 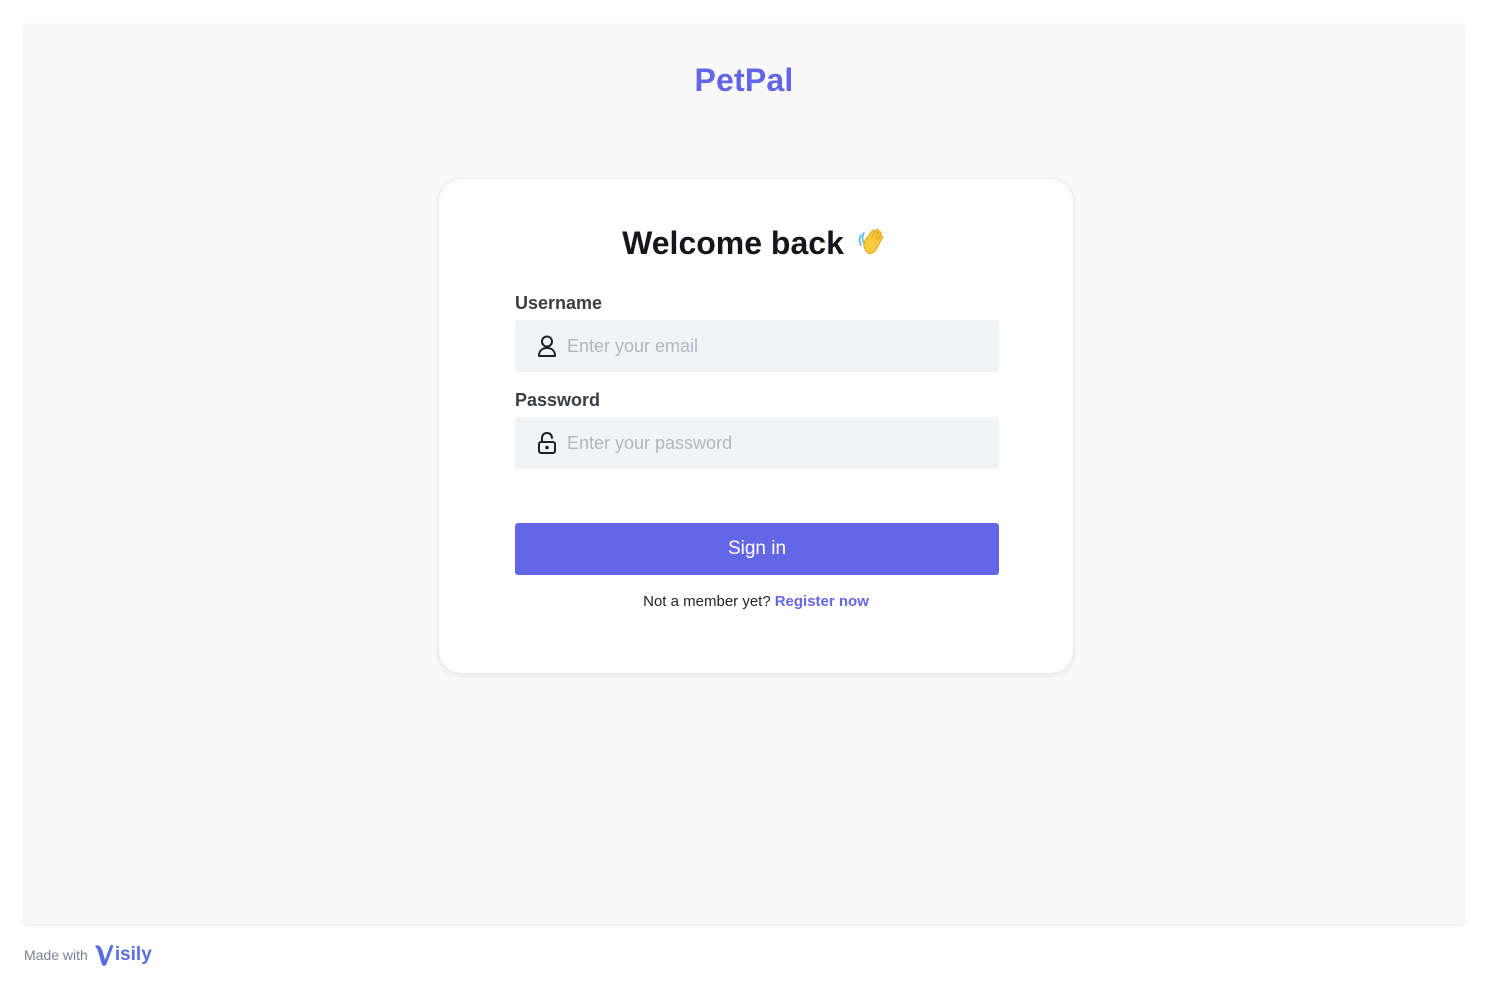 What do you see at coordinates (733, 243) in the screenshot?
I see `login-title: Welcome back` at bounding box center [733, 243].